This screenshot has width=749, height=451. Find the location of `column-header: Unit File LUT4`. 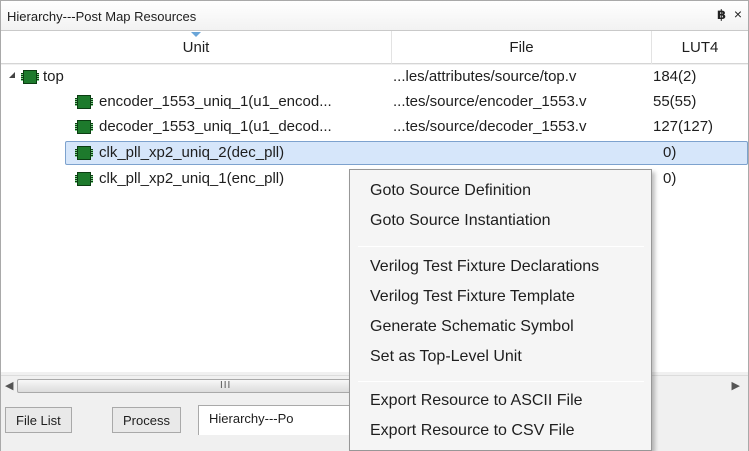

column-header: Unit File LUT4 is located at coordinates (374, 47).